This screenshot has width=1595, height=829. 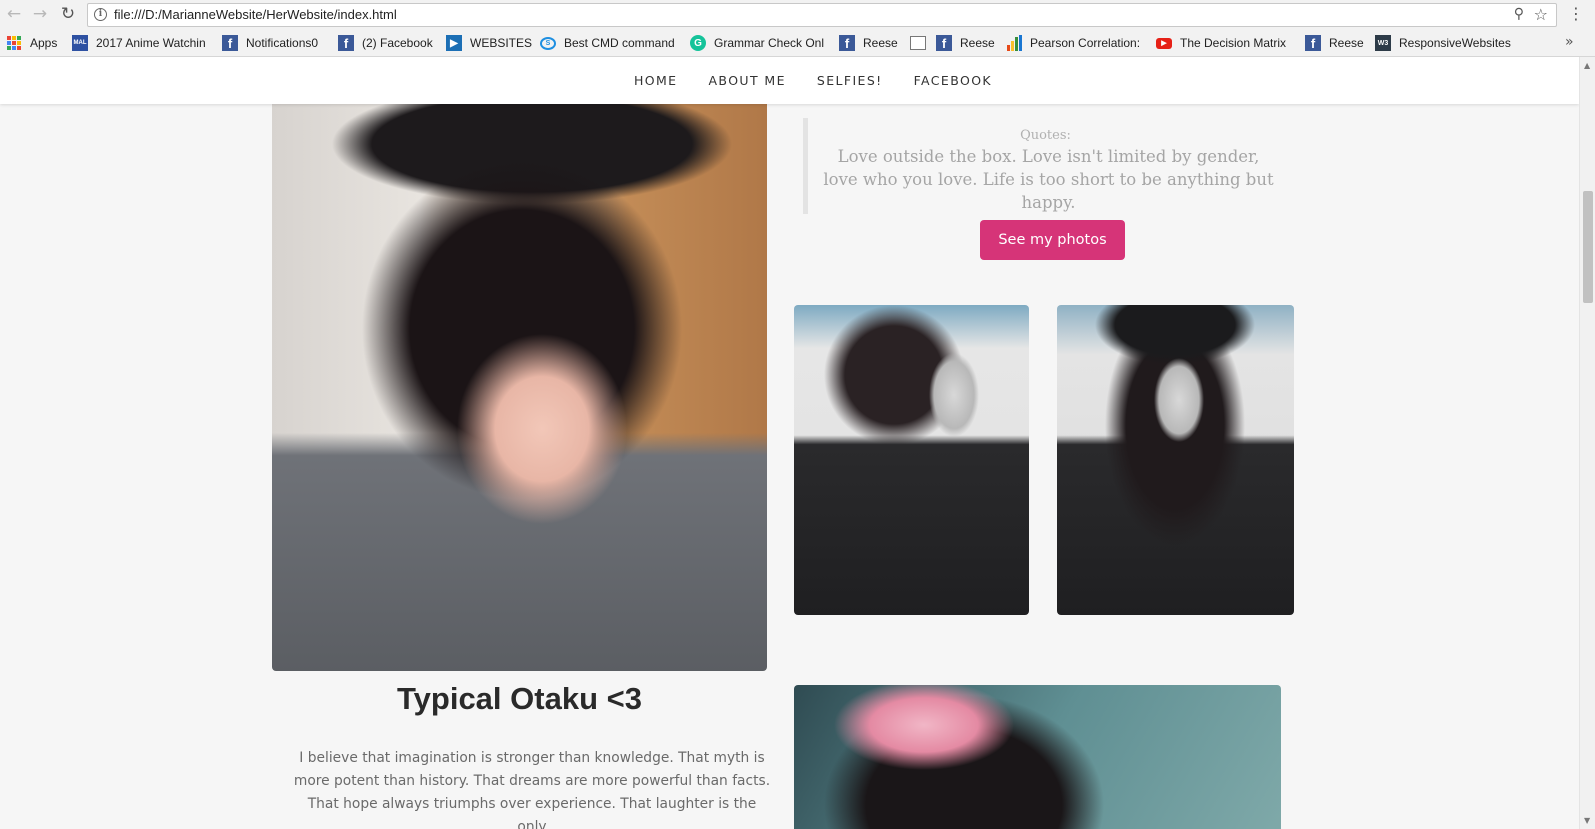 I want to click on bookmark-label: Best CMD command, so click(x=619, y=43).